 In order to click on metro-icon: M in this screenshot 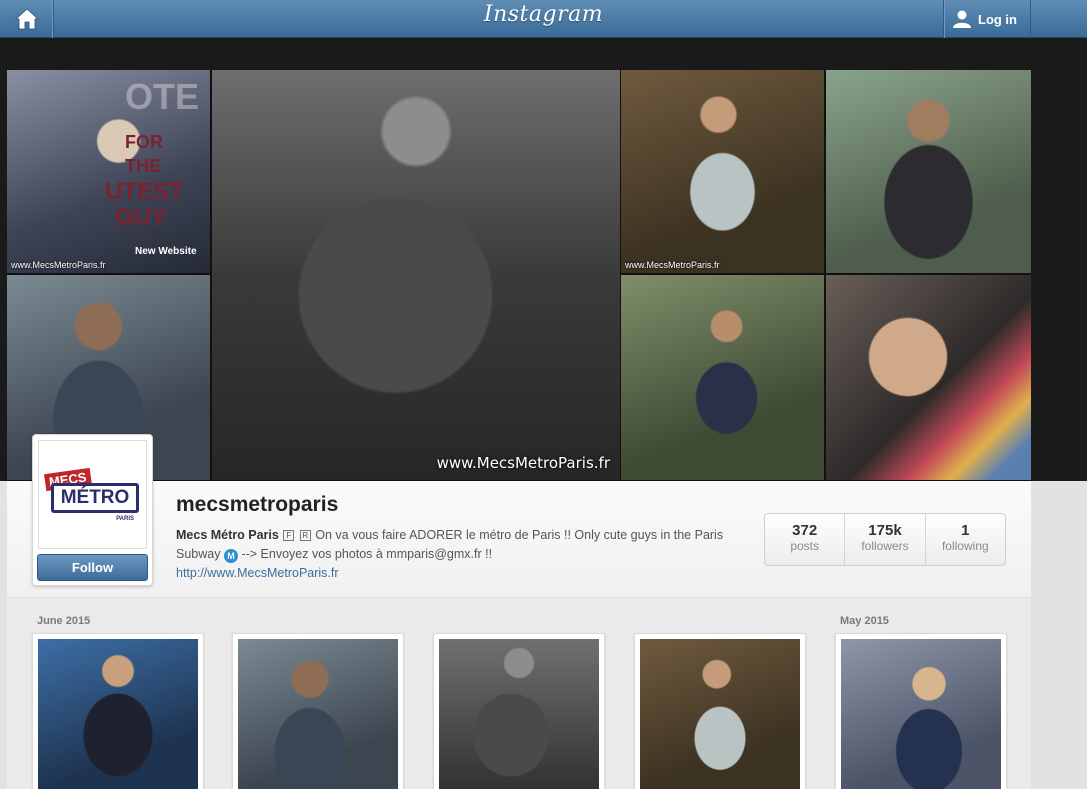, I will do `click(230, 556)`.